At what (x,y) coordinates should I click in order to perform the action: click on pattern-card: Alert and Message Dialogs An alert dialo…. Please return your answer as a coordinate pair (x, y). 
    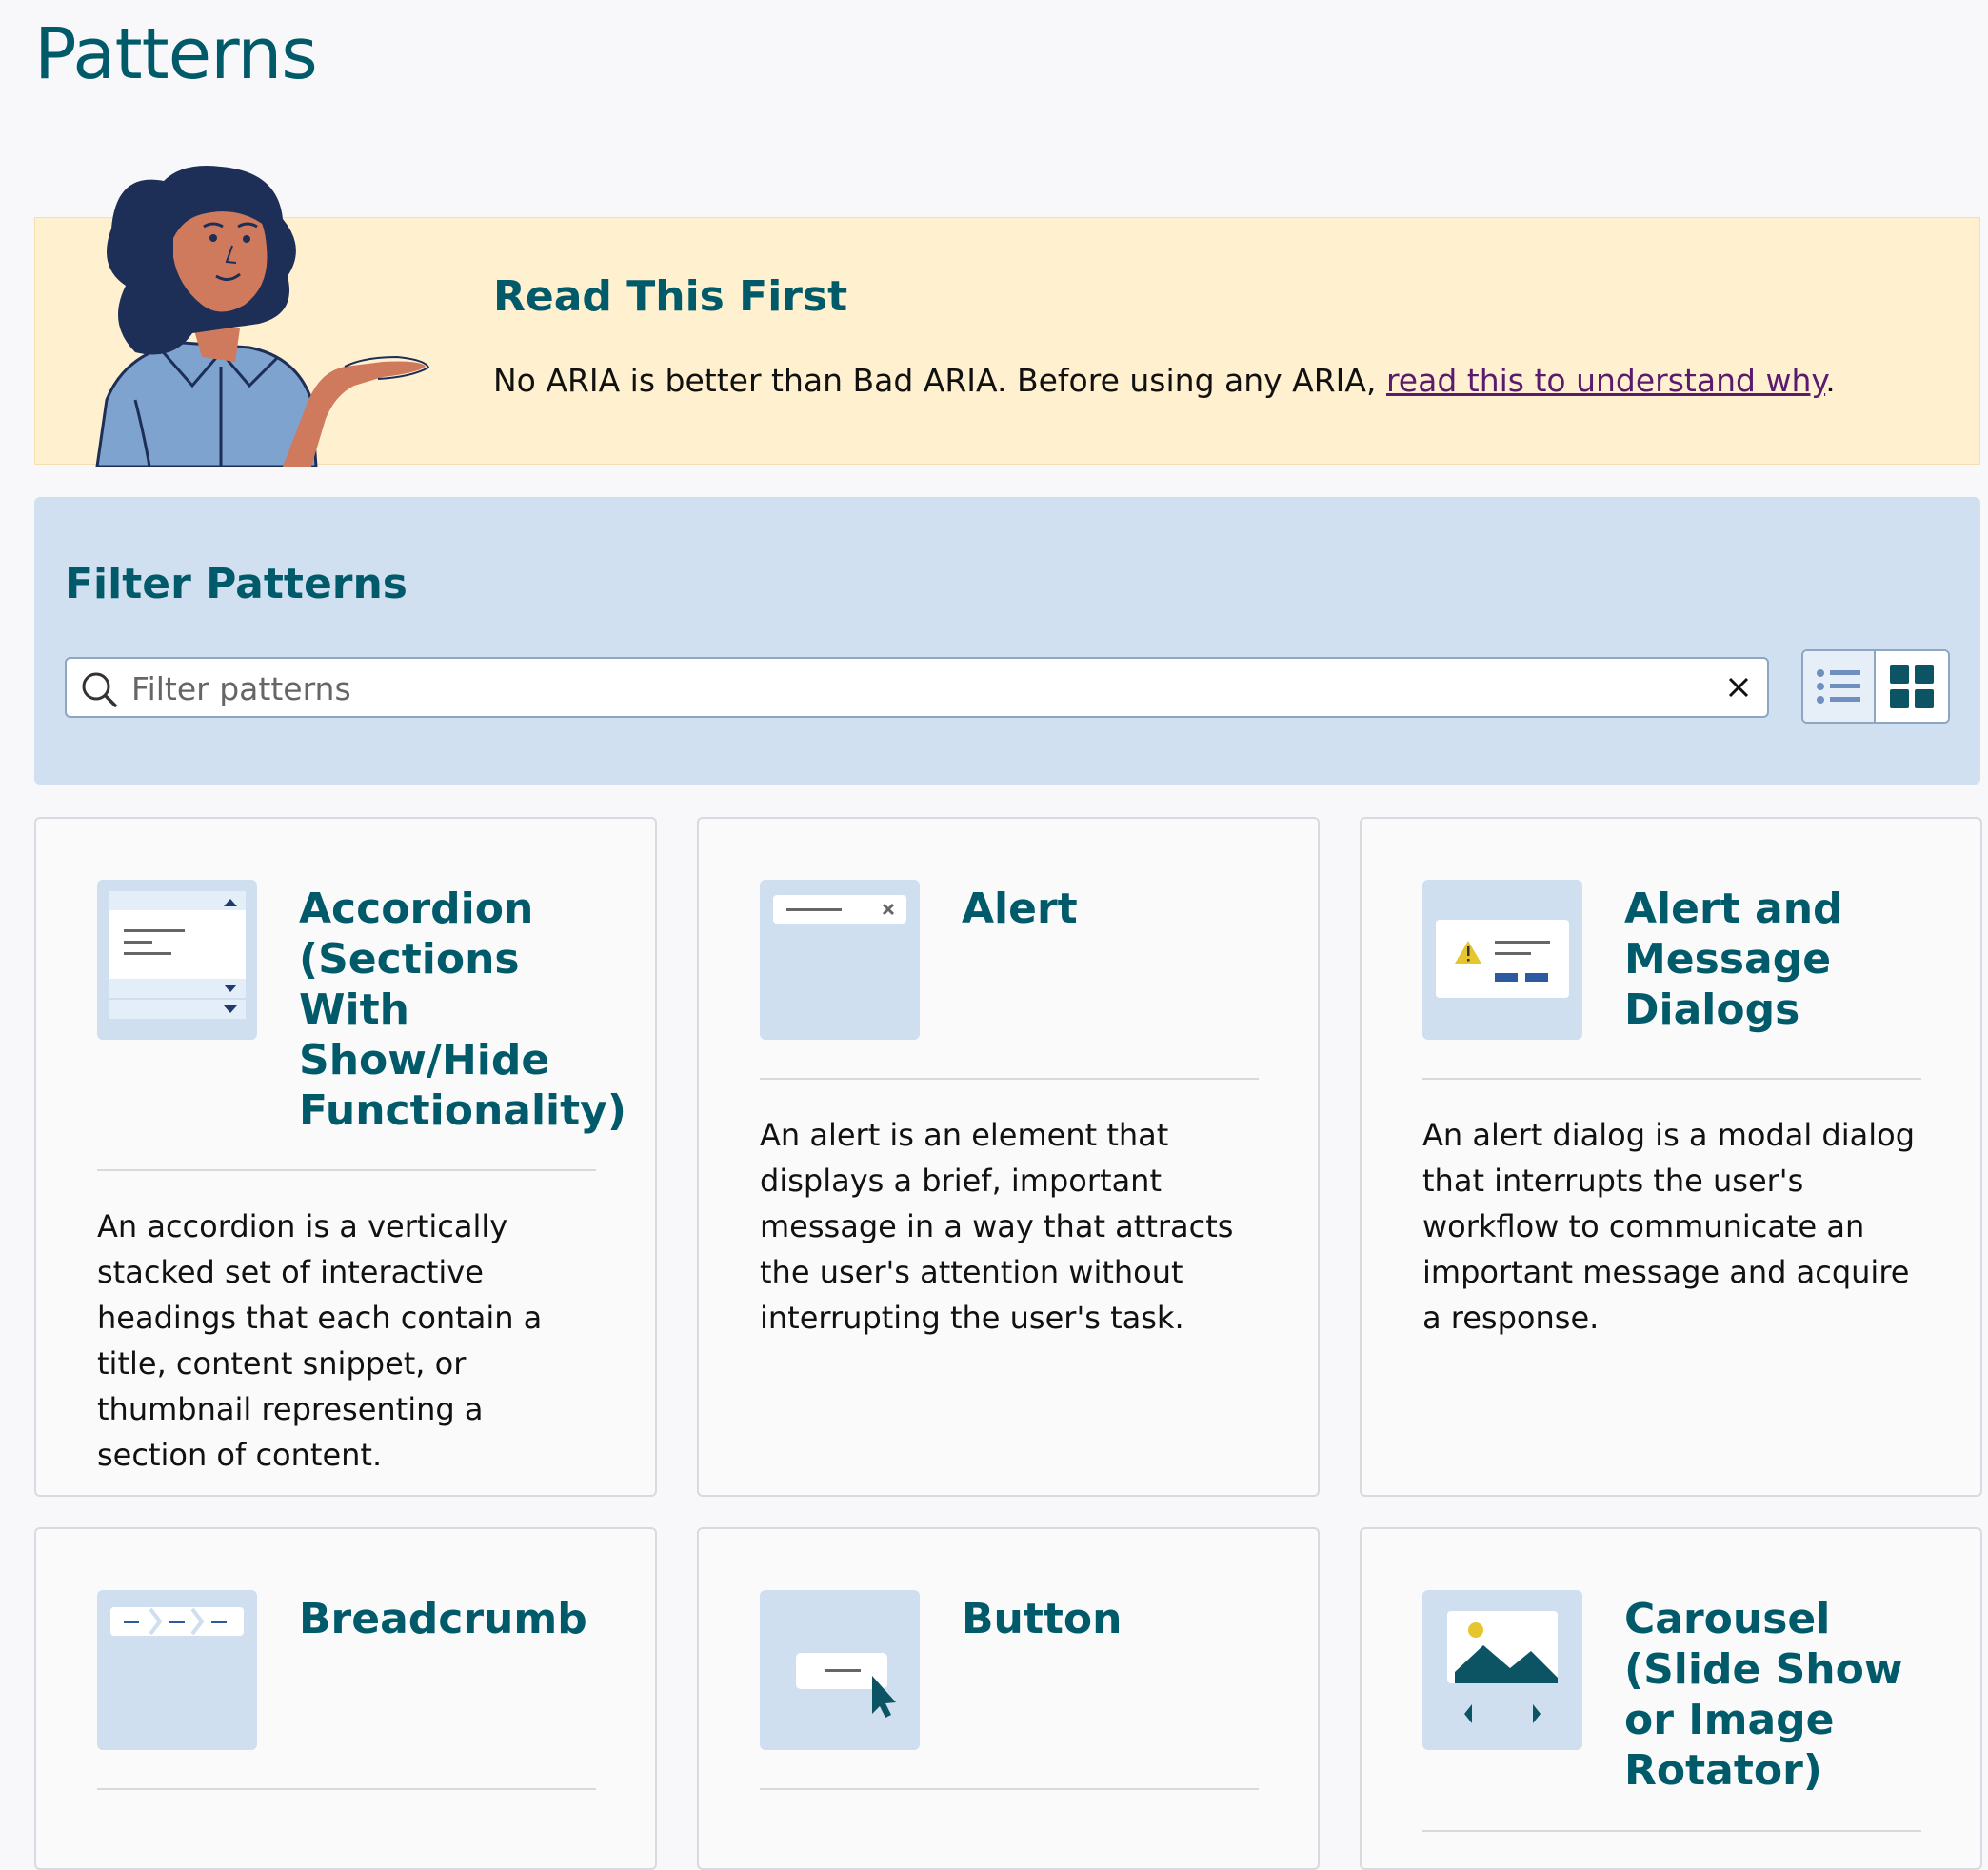
    Looking at the image, I should click on (1671, 1157).